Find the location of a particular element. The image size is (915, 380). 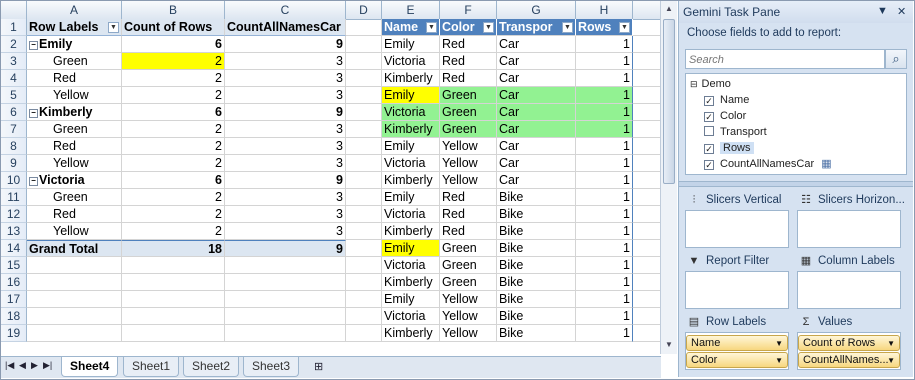

row-header: 6 is located at coordinates (14, 112).